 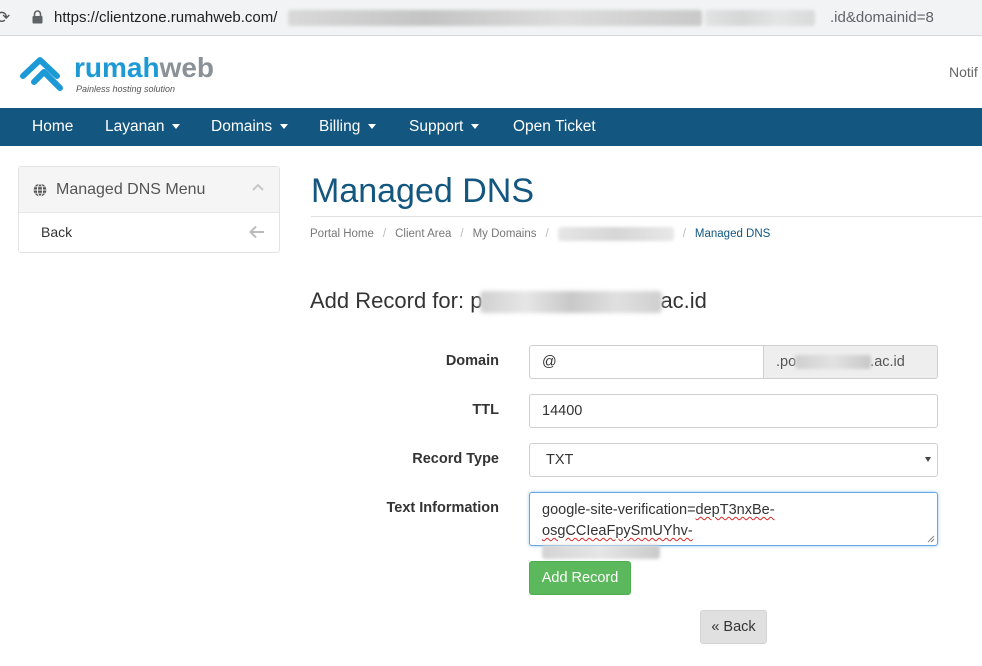 What do you see at coordinates (928, 459) in the screenshot?
I see `select-arrow-icon` at bounding box center [928, 459].